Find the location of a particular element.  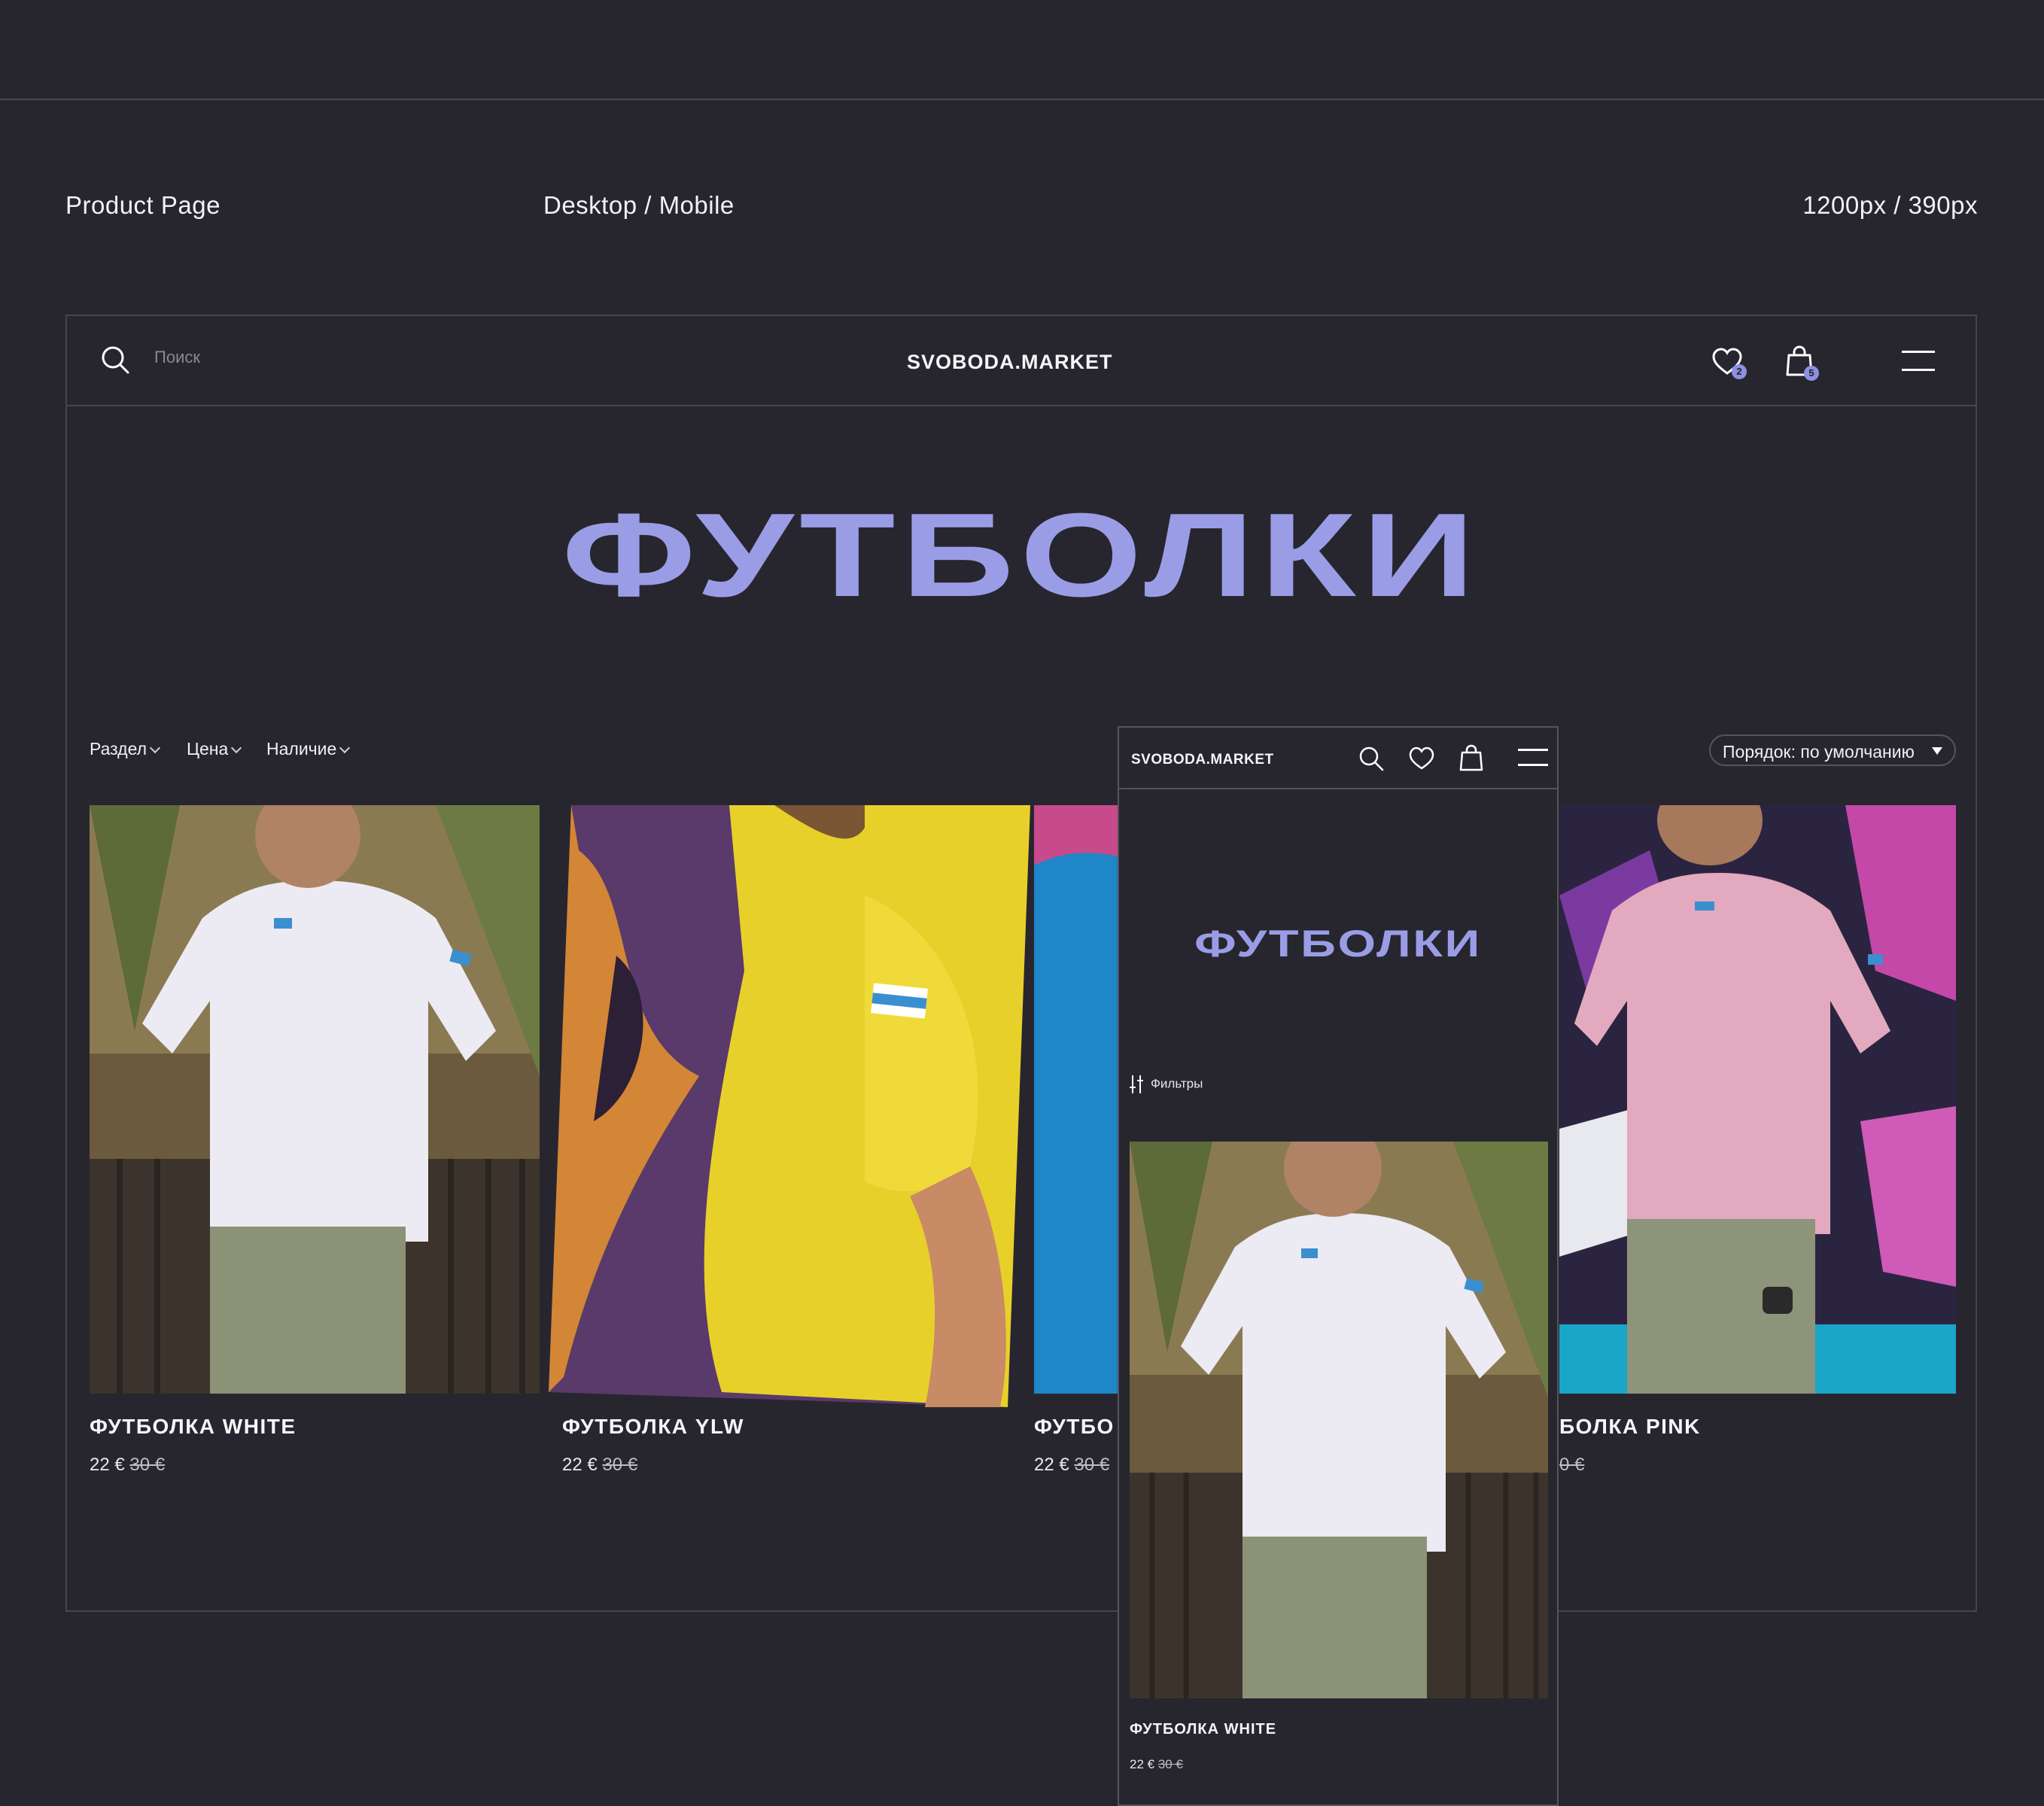

filters-label: Фильтры is located at coordinates (1177, 1083).